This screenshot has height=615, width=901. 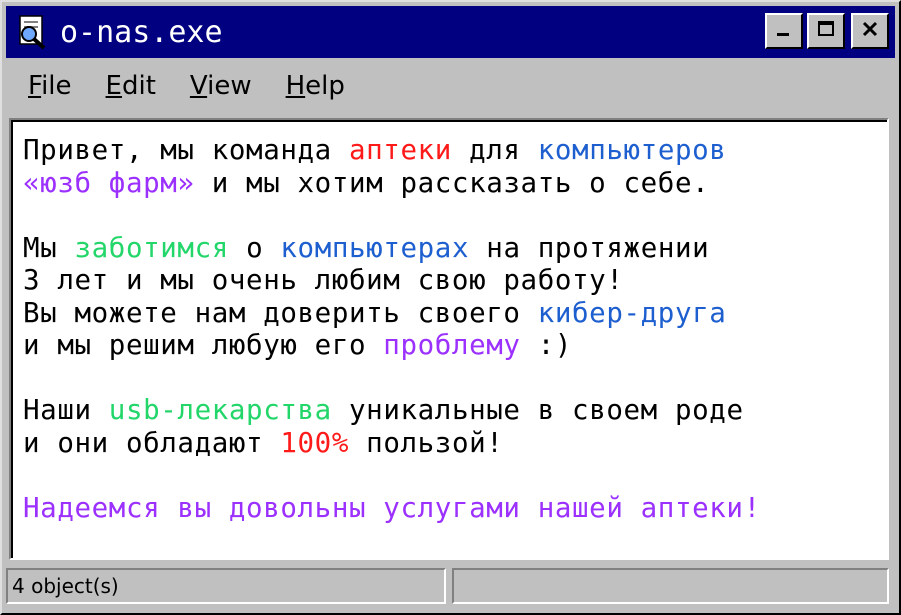 I want to click on menu-file-accel: F, so click(x=35, y=86).